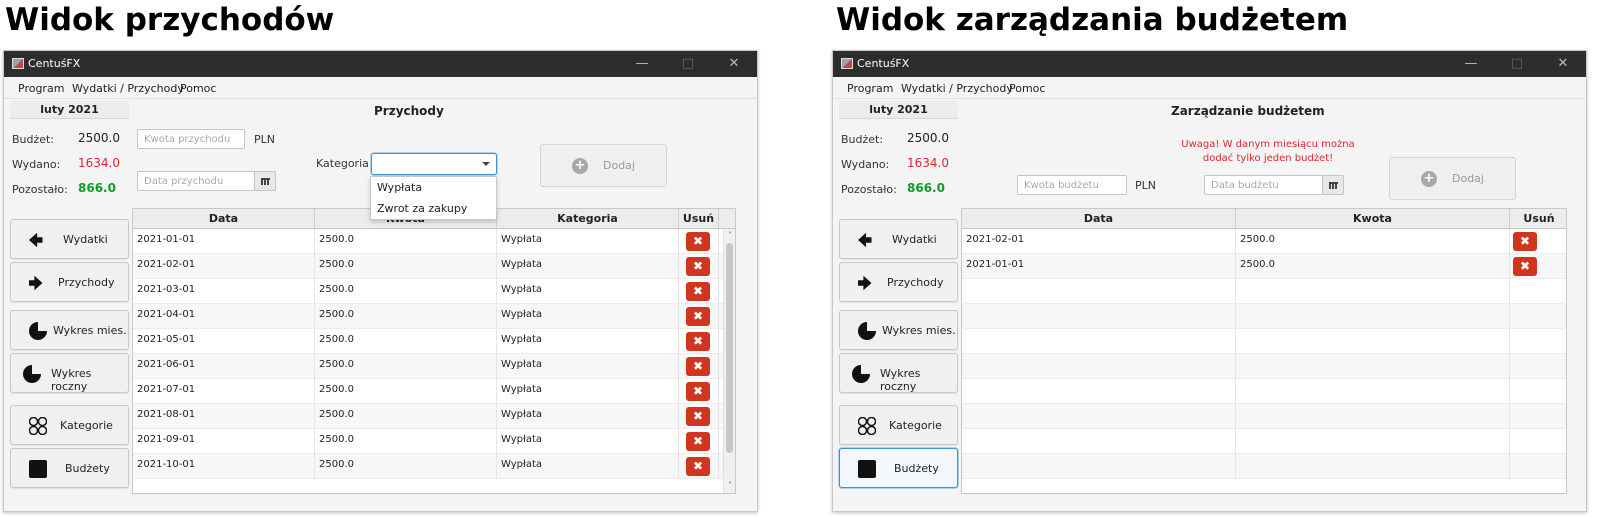 The height and width of the screenshot is (517, 1611). Describe the element at coordinates (847, 63) in the screenshot. I see `app-icon` at that location.